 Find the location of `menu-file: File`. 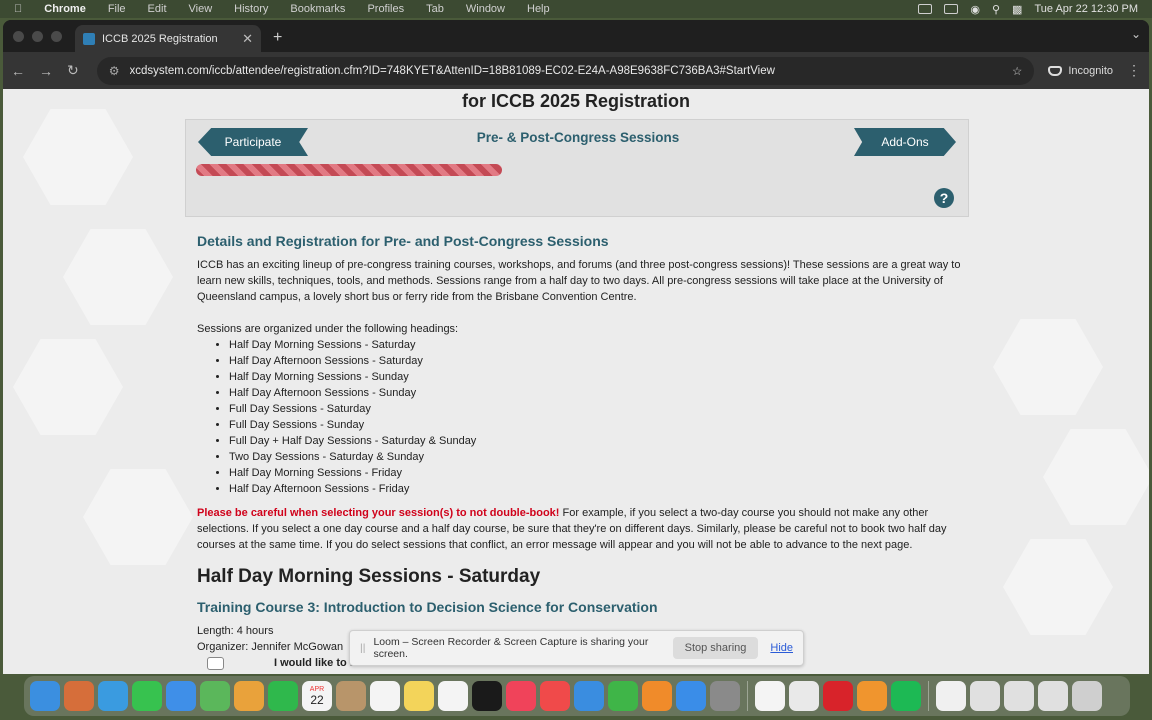

menu-file: File is located at coordinates (117, 9).